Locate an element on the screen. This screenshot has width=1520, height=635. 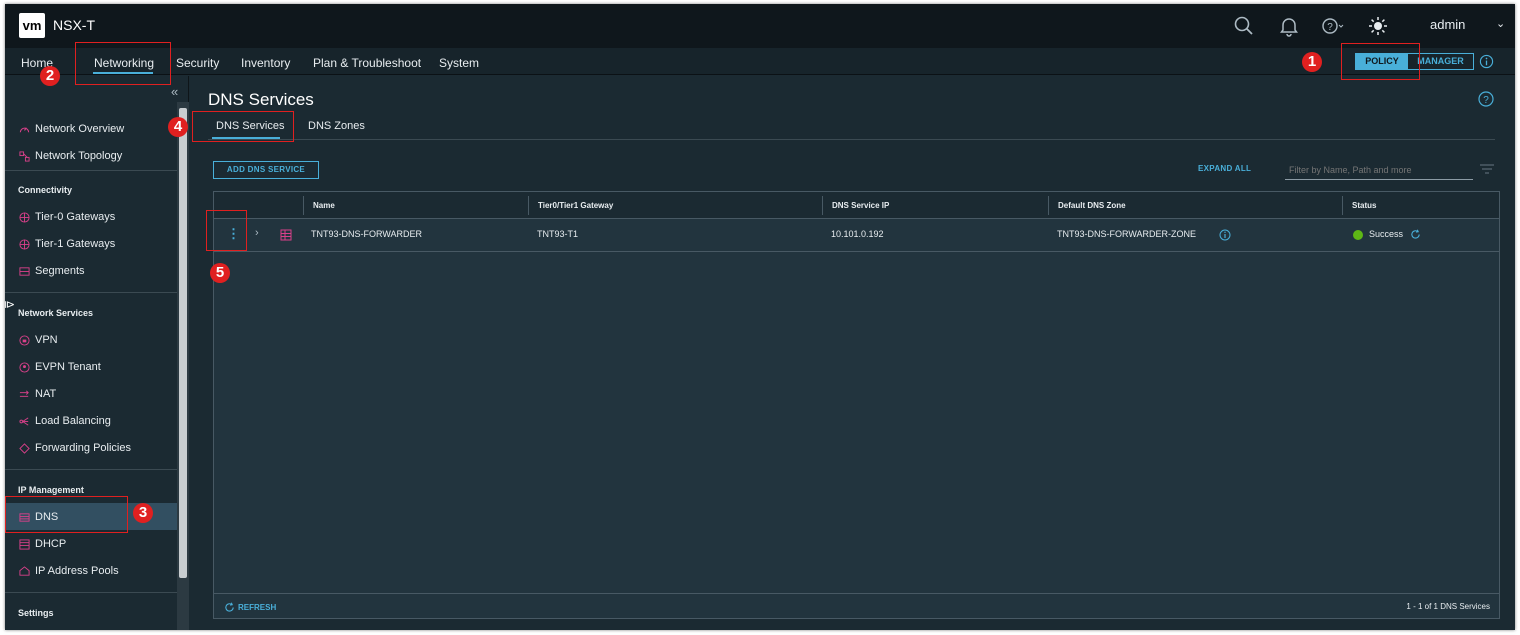
column-header-default-zone: Default DNS Zone is located at coordinates (1092, 205).